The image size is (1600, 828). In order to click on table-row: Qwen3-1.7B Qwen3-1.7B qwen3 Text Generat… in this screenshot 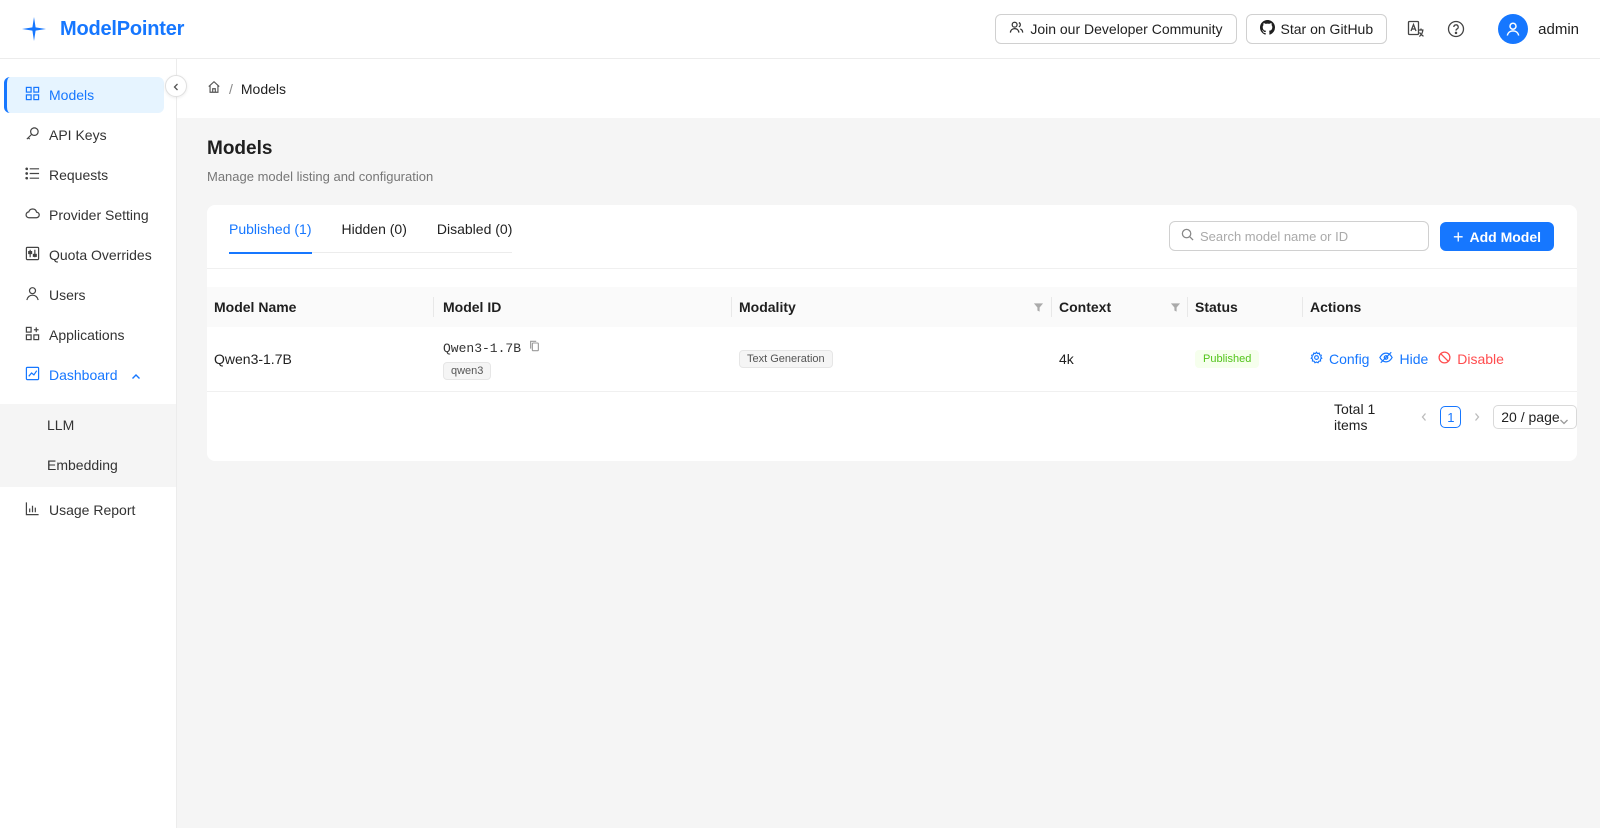, I will do `click(892, 359)`.